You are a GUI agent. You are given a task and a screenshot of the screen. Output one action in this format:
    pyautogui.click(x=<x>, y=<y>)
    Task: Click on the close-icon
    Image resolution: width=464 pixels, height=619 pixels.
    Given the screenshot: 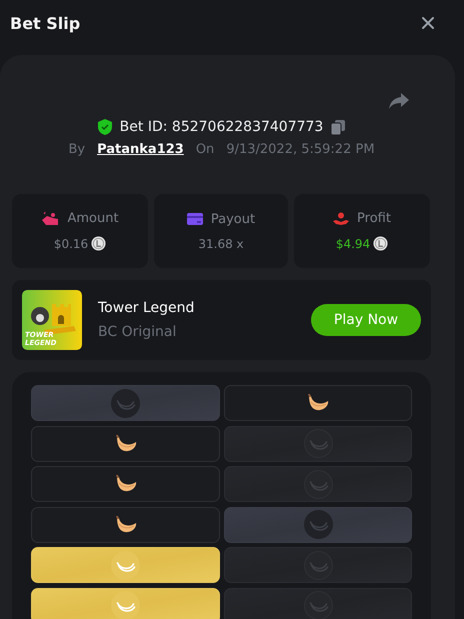 What is the action you would take?
    pyautogui.click(x=428, y=23)
    